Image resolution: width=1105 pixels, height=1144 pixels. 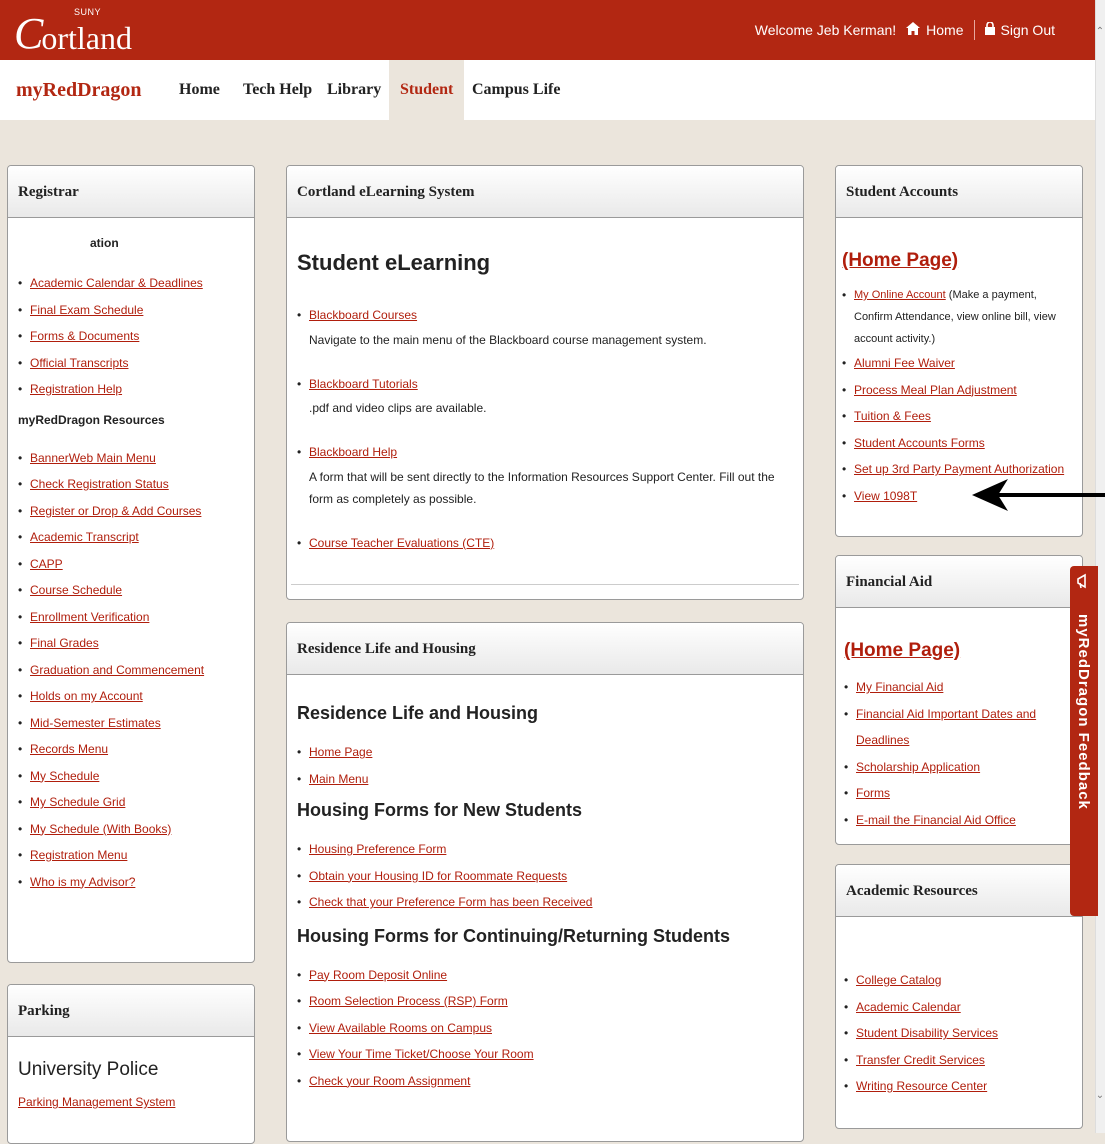 What do you see at coordinates (899, 687) in the screenshot?
I see `my-financial-aid-link: My Financial Aid` at bounding box center [899, 687].